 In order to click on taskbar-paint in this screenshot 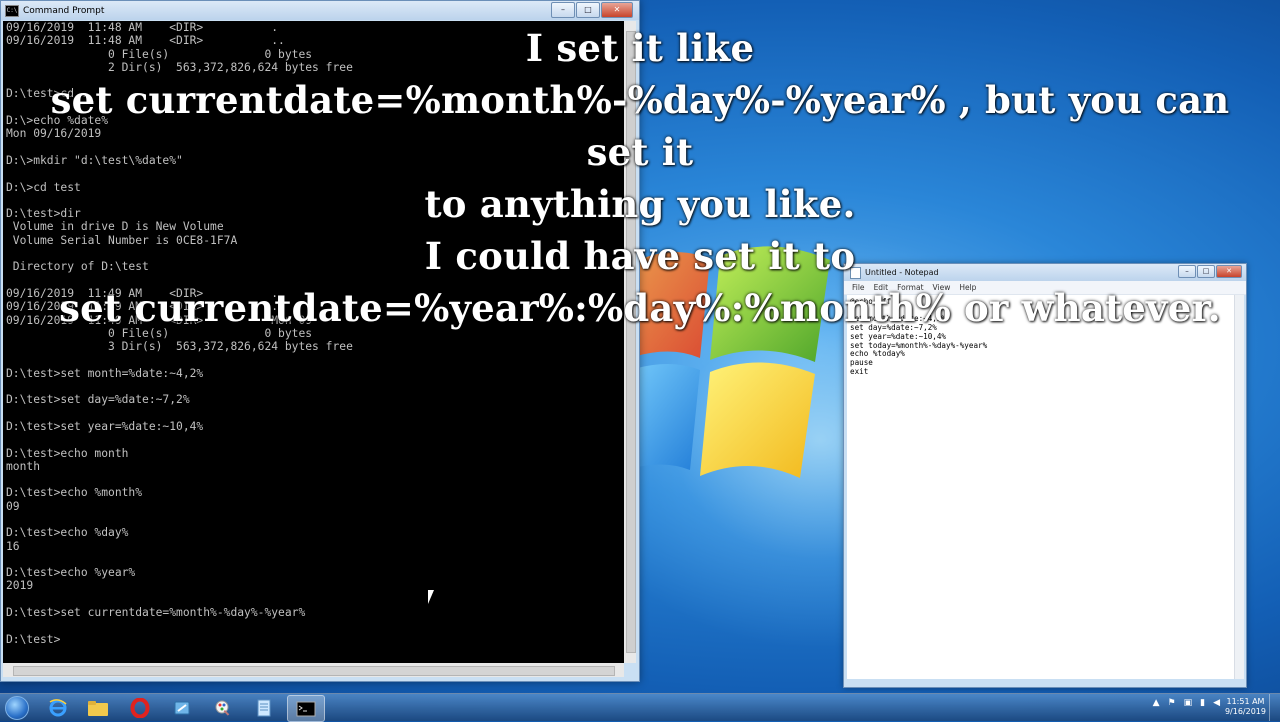, I will do `click(223, 707)`.